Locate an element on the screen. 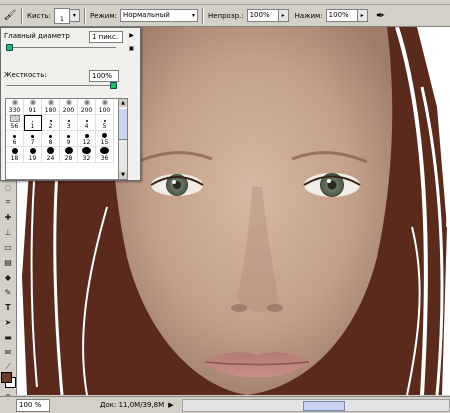 The image size is (450, 413). status-bar: 100 % Док: 11,0M/39,8M ▶ is located at coordinates (225, 404).